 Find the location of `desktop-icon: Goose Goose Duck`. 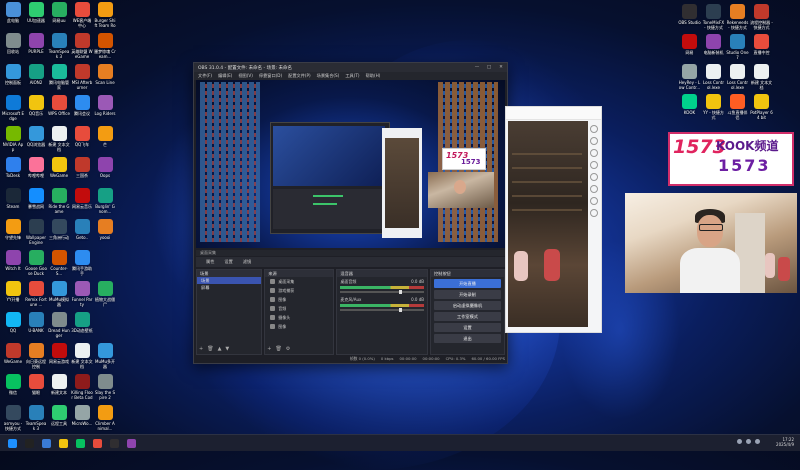

desktop-icon: Goose Goose Duck is located at coordinates (36, 267).